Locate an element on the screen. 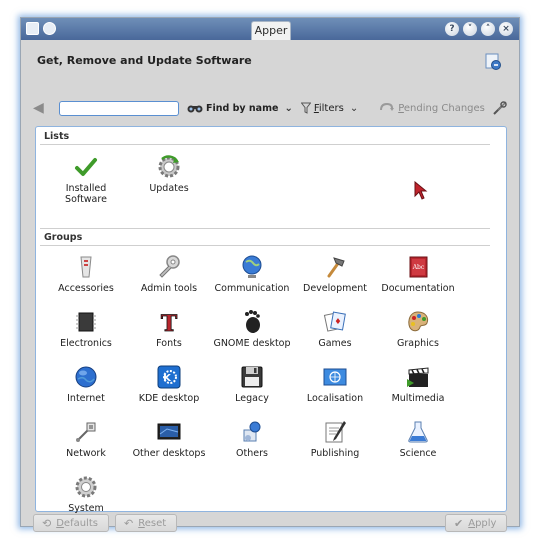  group-label: Development is located at coordinates (335, 288).